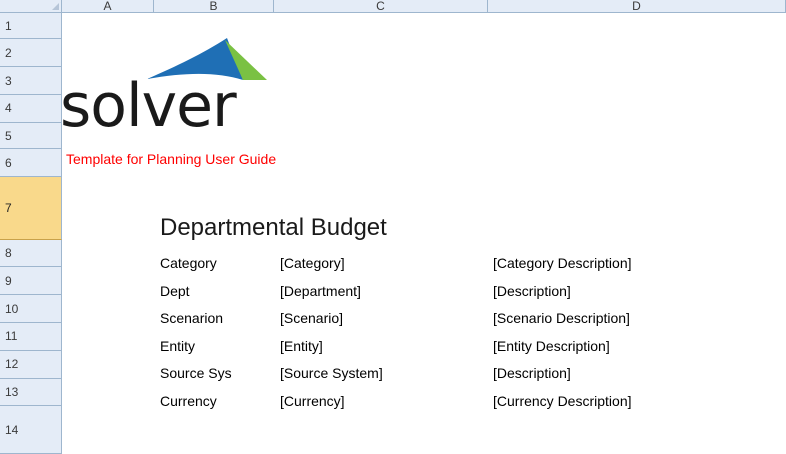 This screenshot has width=786, height=454. What do you see at coordinates (31, 163) in the screenshot?
I see `row-header-6: 6` at bounding box center [31, 163].